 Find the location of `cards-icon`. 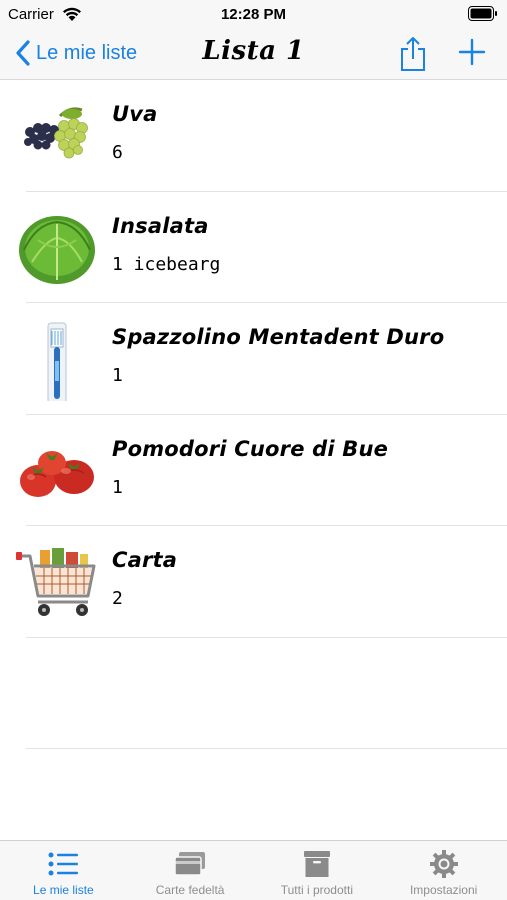

cards-icon is located at coordinates (190, 864).